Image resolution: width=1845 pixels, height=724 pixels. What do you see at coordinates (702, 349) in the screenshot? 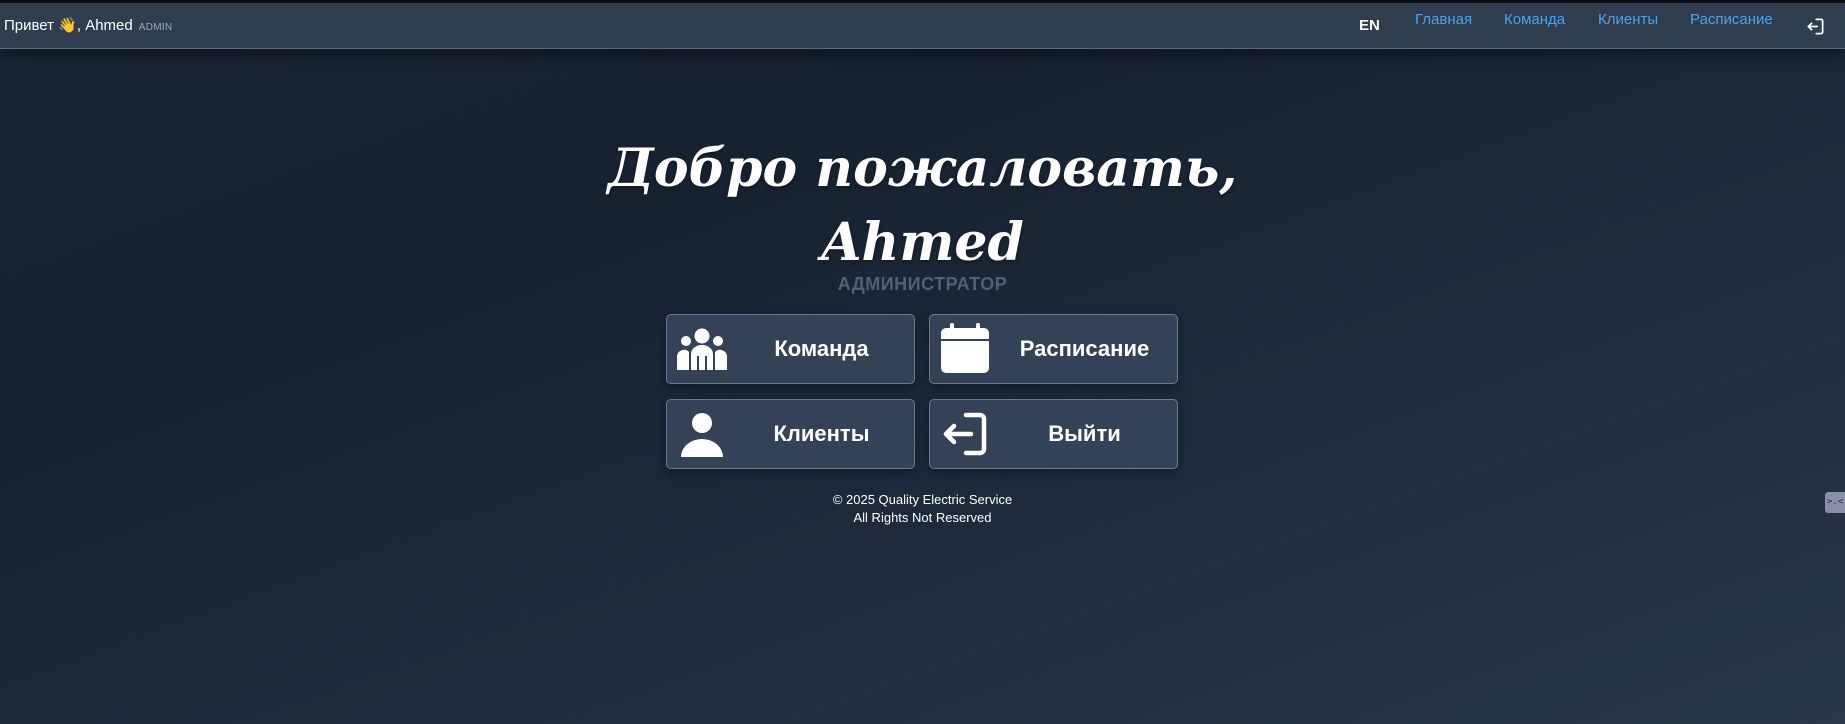
I see `team-icon` at bounding box center [702, 349].